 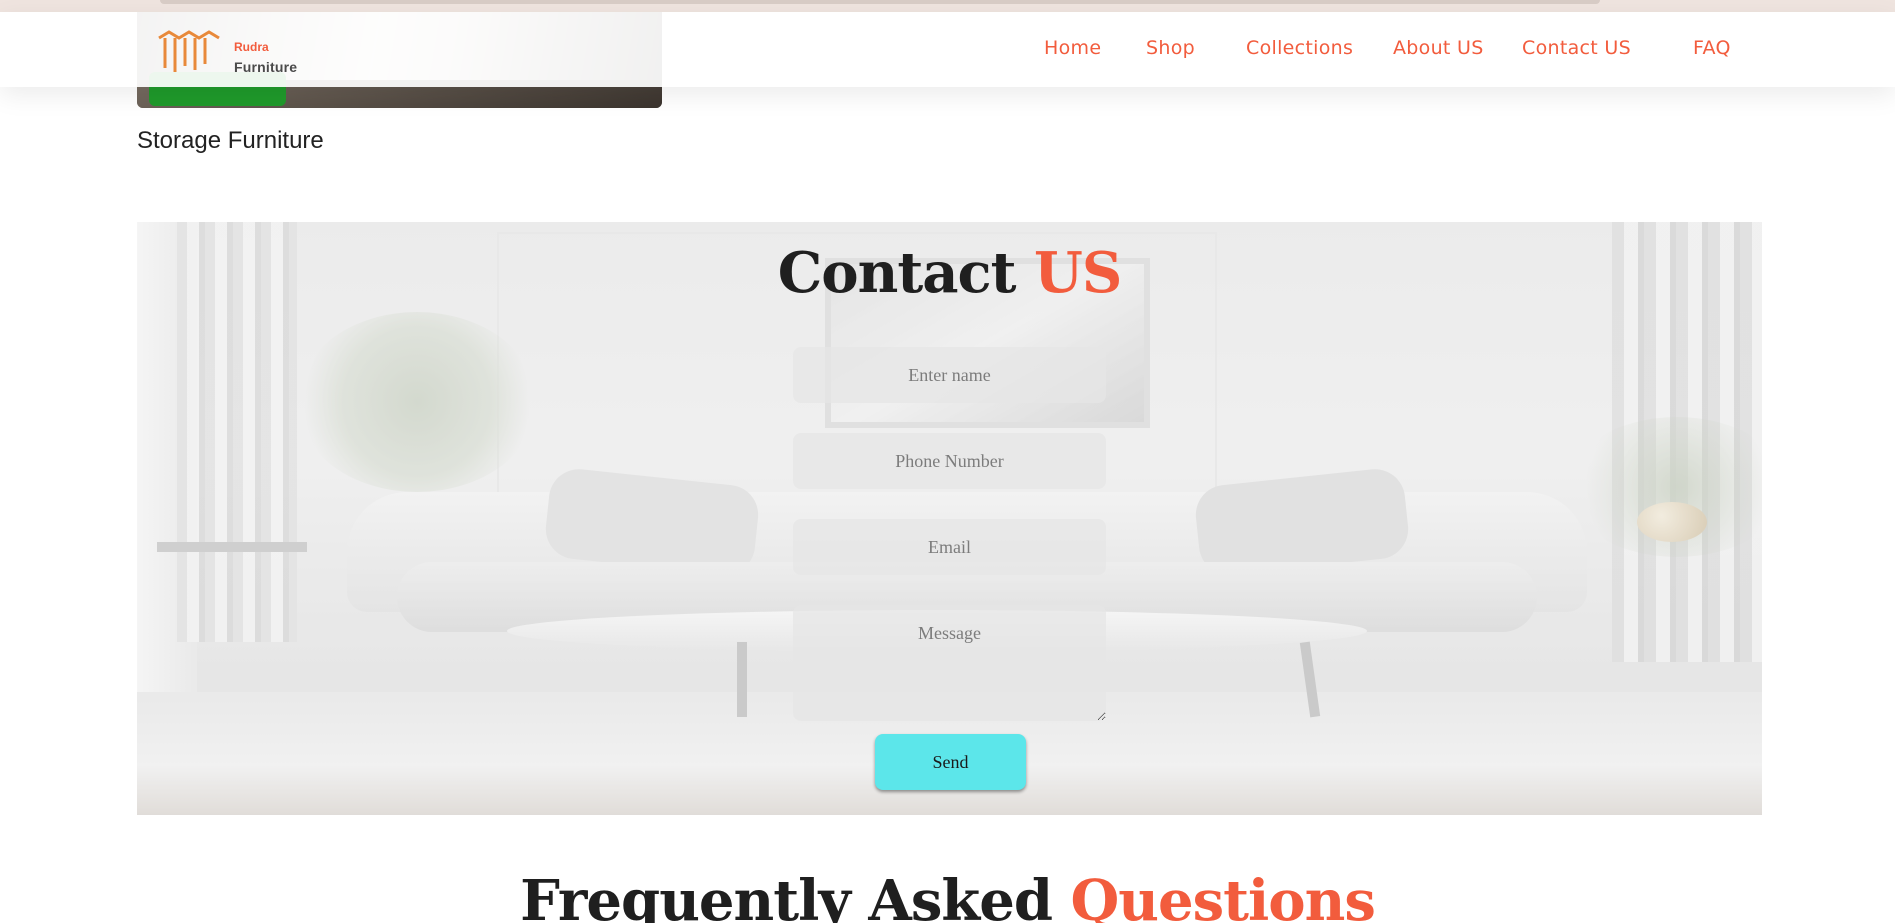 I want to click on product-title: Storage Furniture, so click(x=230, y=141).